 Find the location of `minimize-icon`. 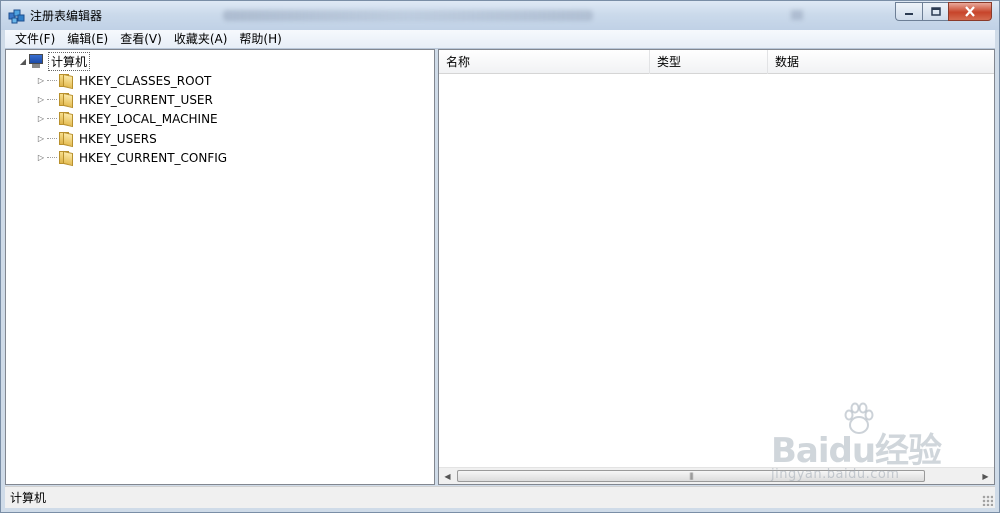

minimize-icon is located at coordinates (909, 13).